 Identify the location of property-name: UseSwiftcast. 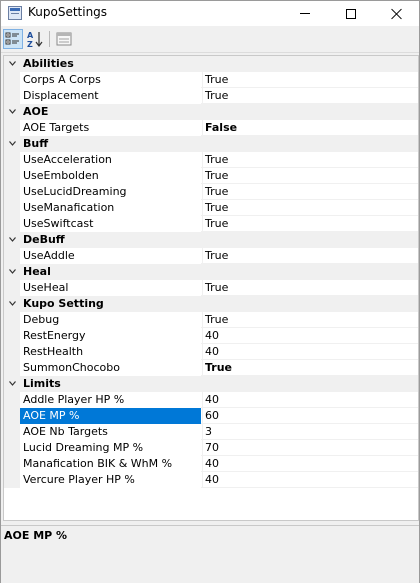
(102, 224).